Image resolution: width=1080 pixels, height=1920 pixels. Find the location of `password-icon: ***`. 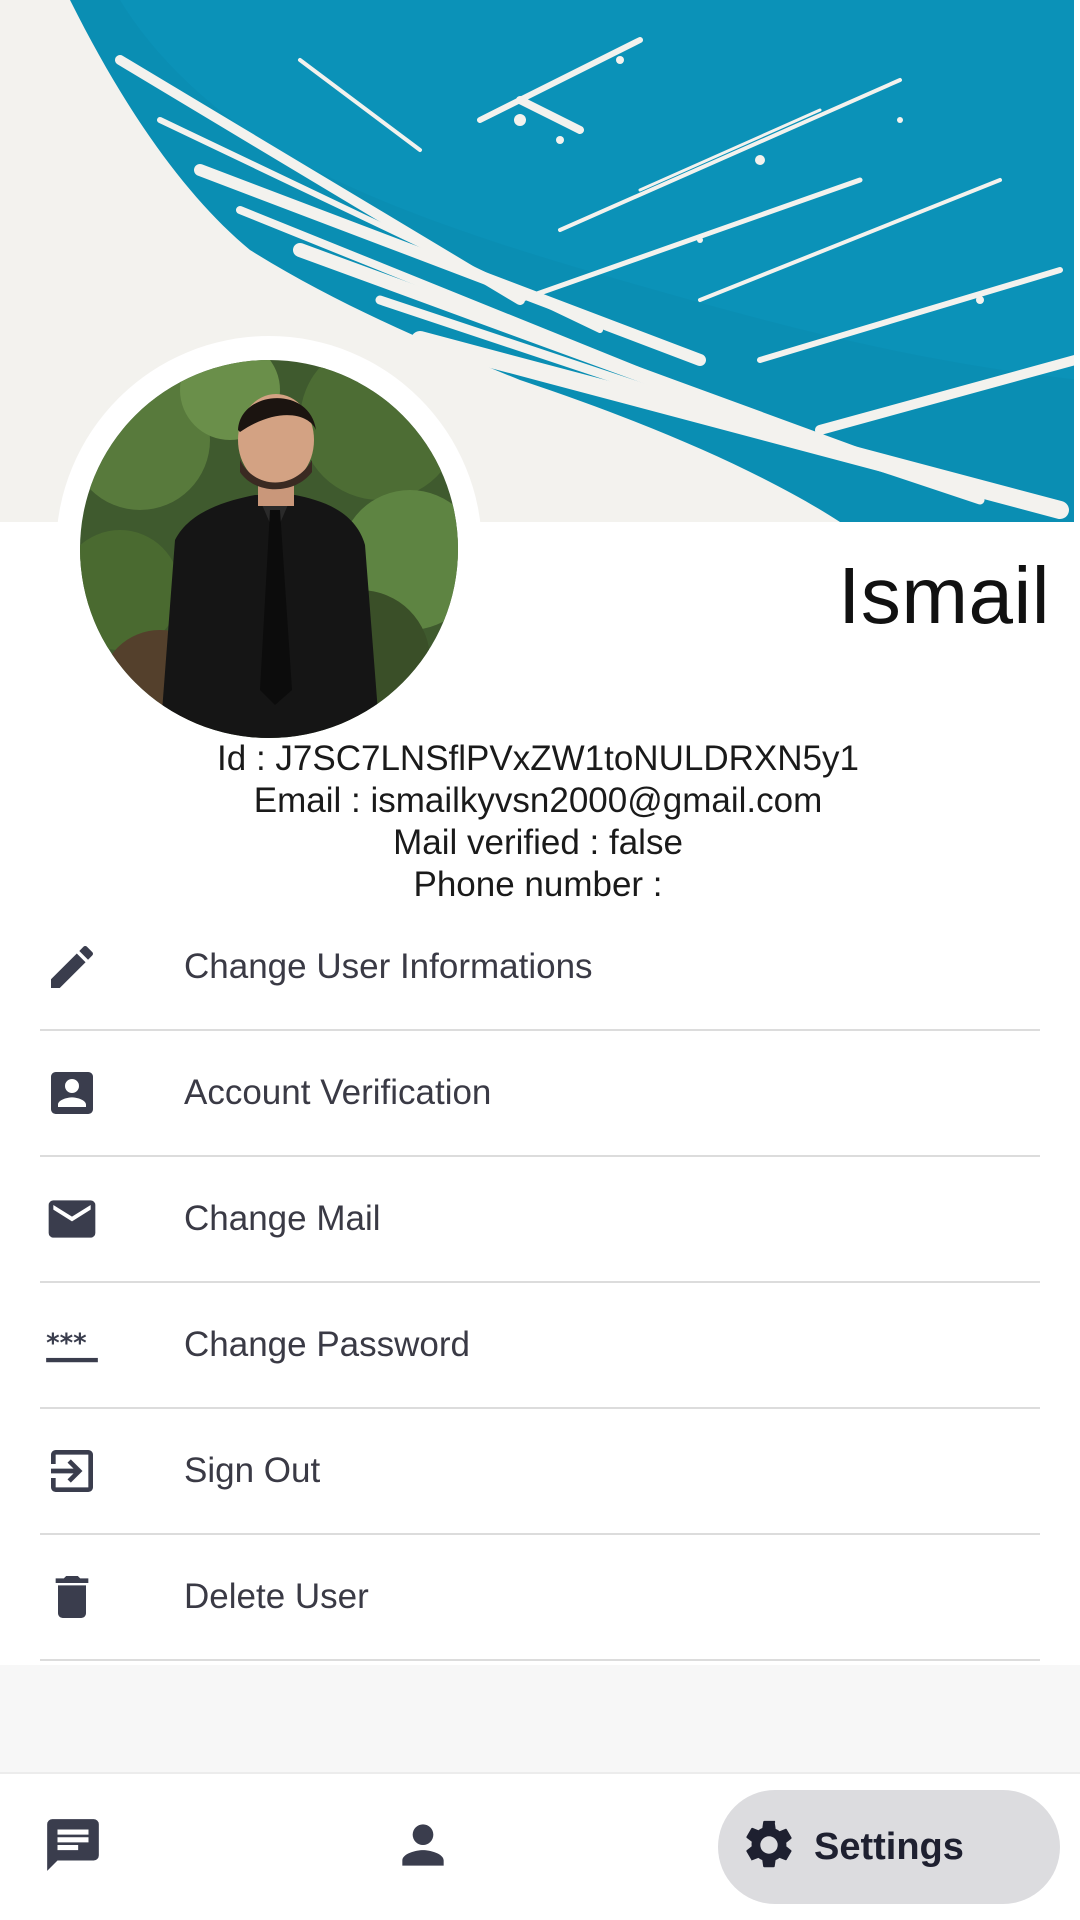

password-icon: *** is located at coordinates (72, 1345).